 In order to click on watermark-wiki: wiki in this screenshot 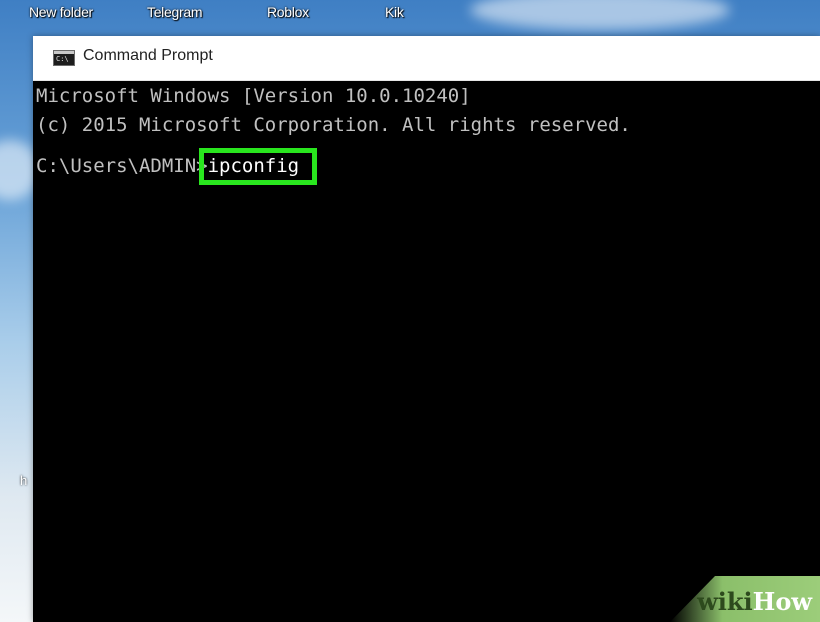, I will do `click(725, 601)`.